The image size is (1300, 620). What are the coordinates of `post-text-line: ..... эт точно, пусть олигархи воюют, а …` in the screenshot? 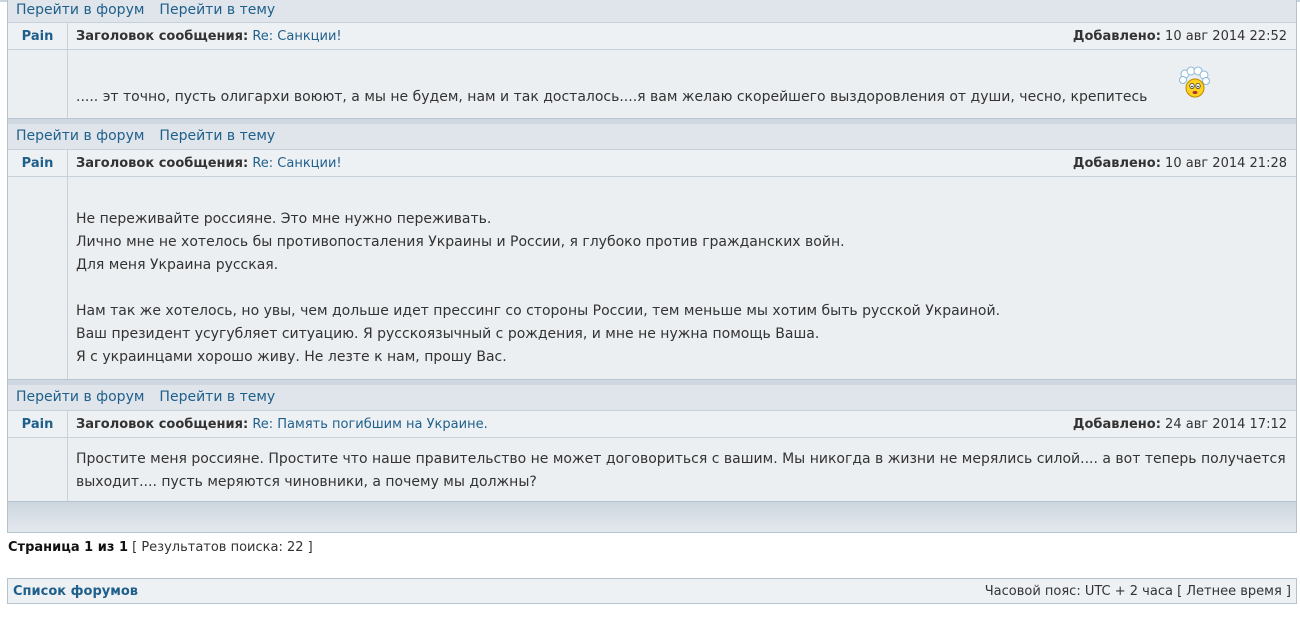 It's located at (612, 97).